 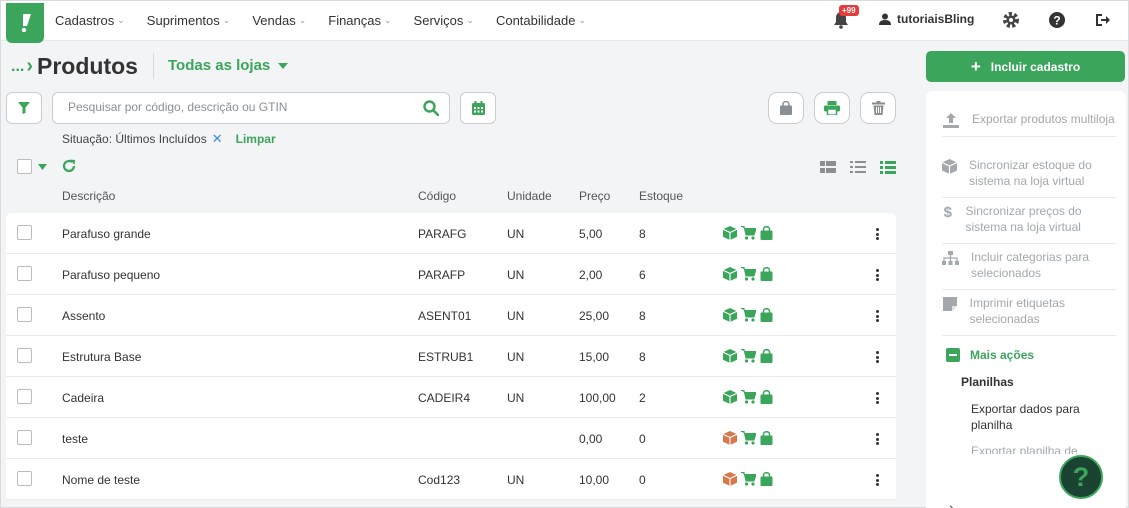 What do you see at coordinates (975, 66) in the screenshot?
I see `plus-icon: +` at bounding box center [975, 66].